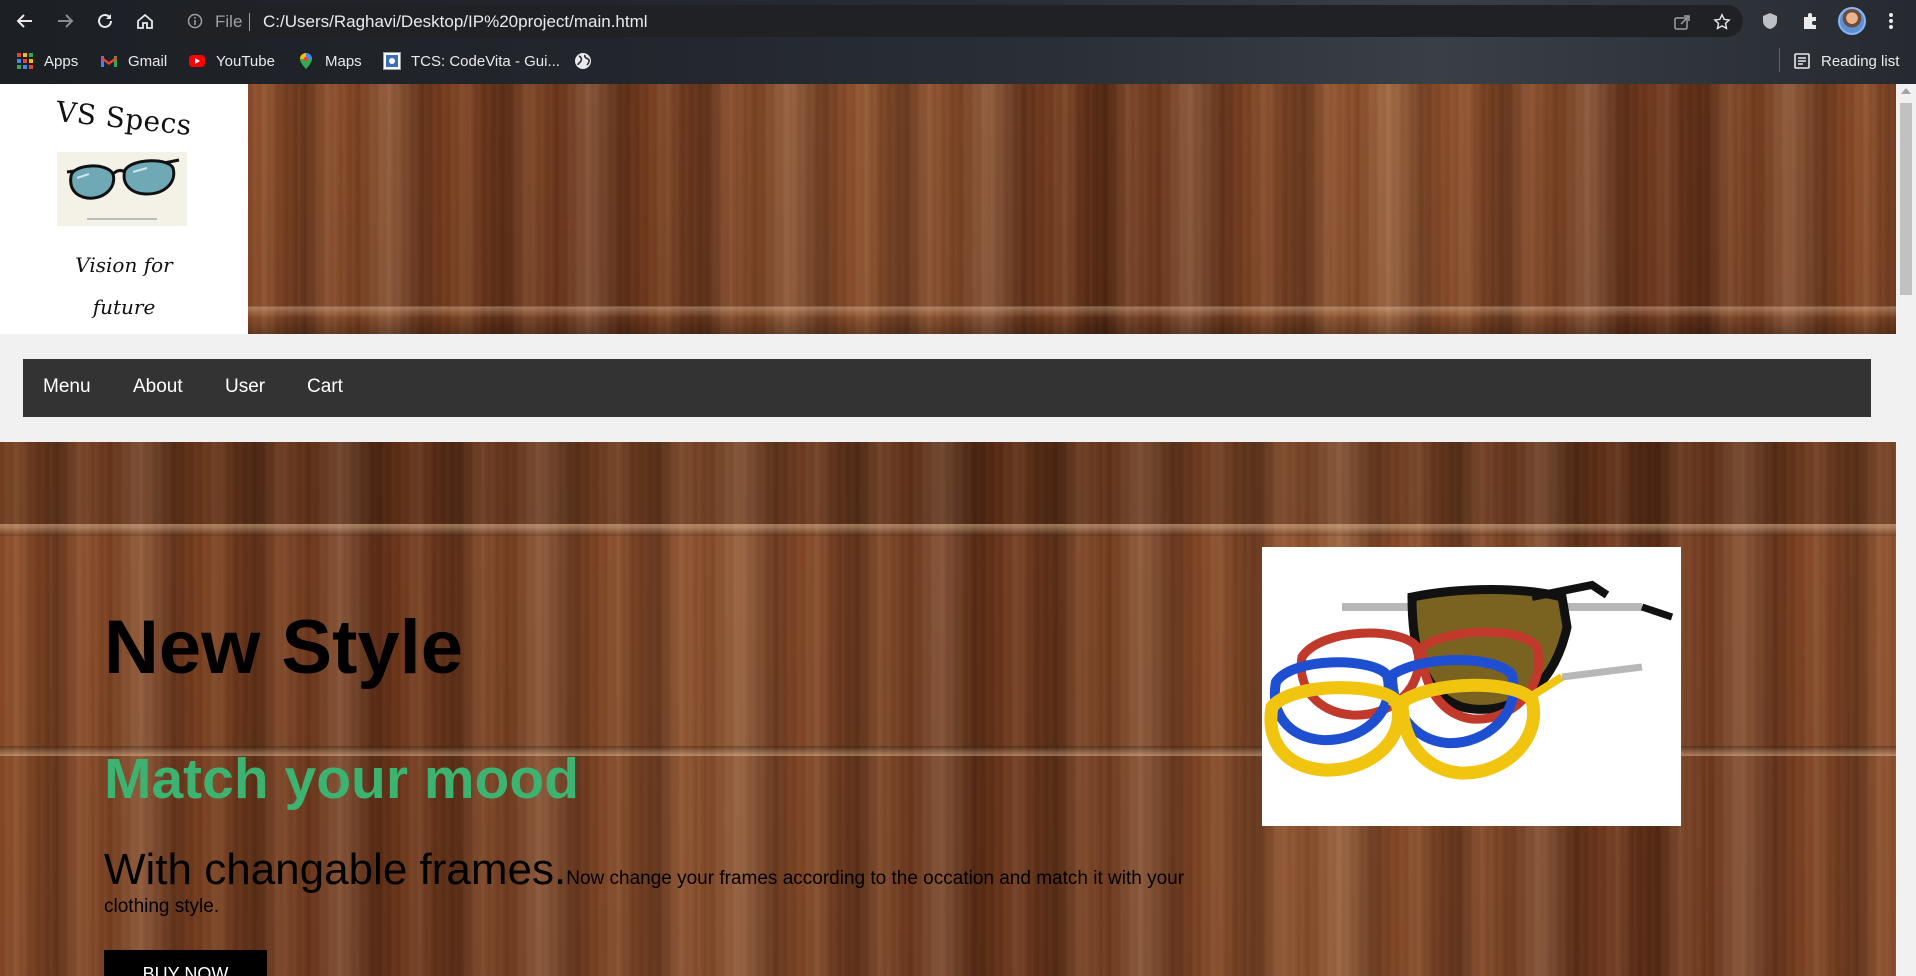 The width and height of the screenshot is (1916, 976). Describe the element at coordinates (1779, 60) in the screenshot. I see `reading-list-divider` at that location.